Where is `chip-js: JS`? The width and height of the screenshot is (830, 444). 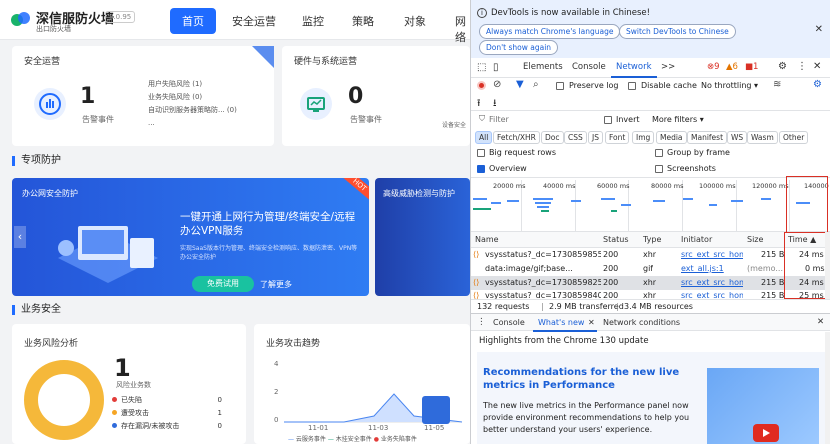 chip-js: JS is located at coordinates (595, 137).